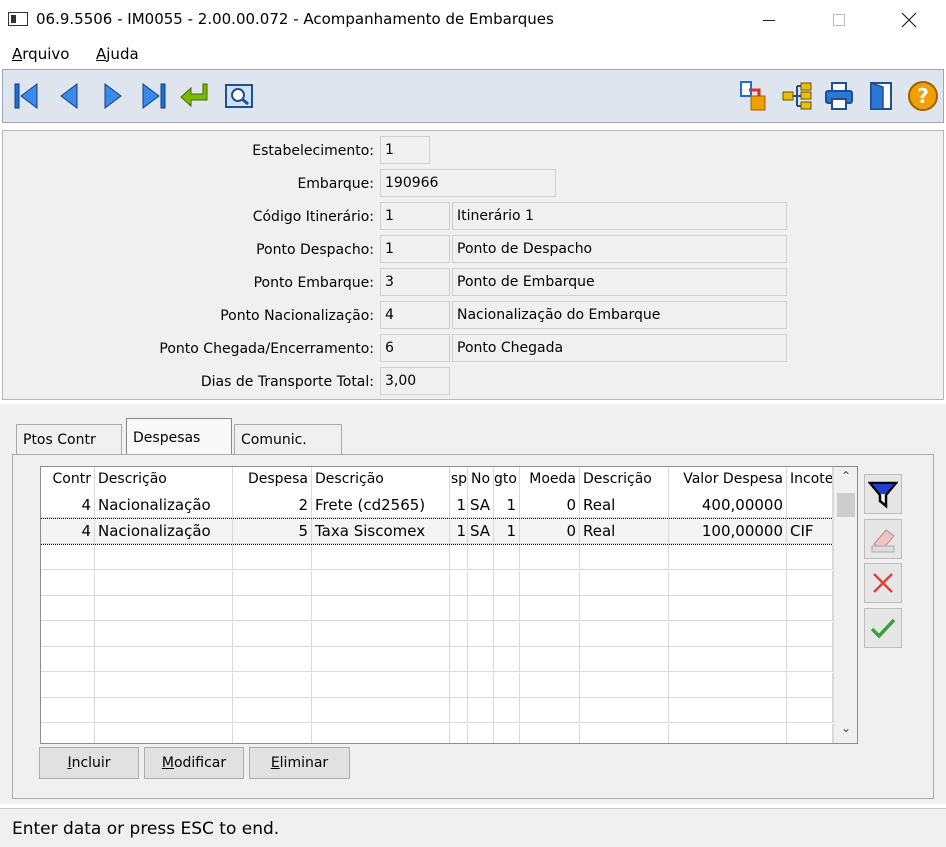 The width and height of the screenshot is (946, 847). I want to click on col-header-moeda: Moeda, so click(550, 480).